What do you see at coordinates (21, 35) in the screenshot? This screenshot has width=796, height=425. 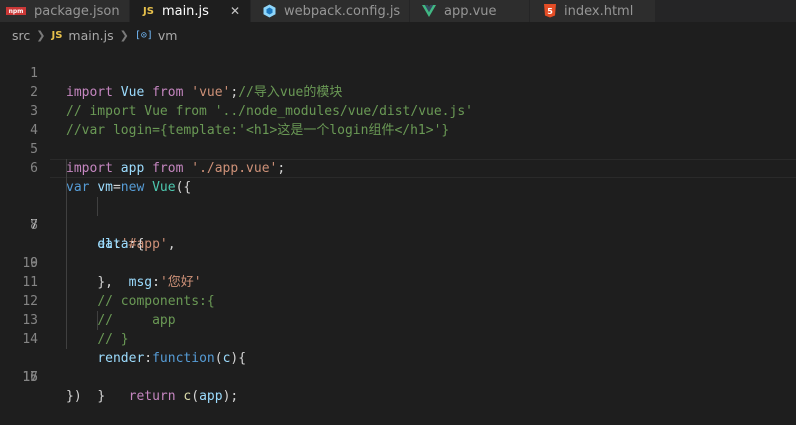 I see `breadcrumb-src: src` at bounding box center [21, 35].